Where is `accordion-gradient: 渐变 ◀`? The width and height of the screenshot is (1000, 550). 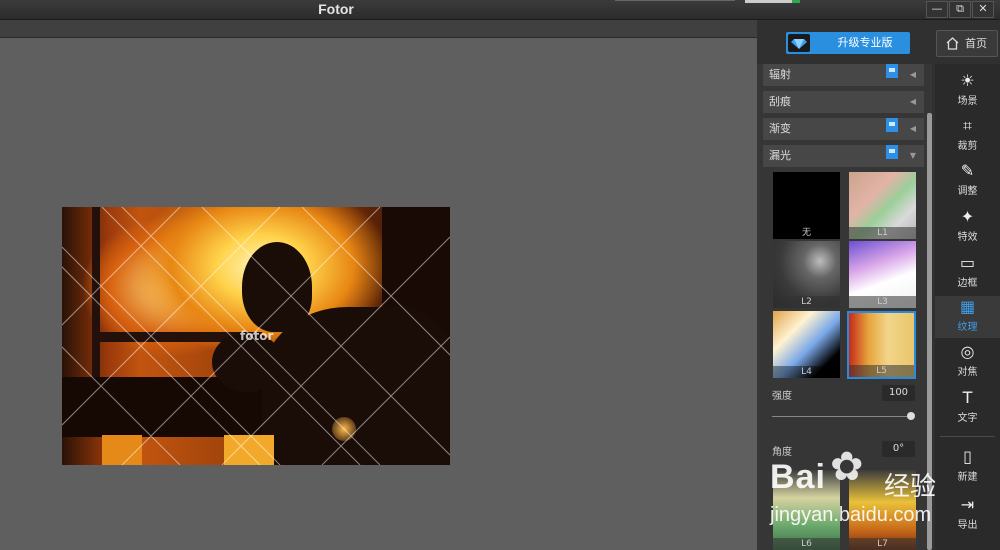
accordion-gradient: 渐变 ◀ is located at coordinates (843, 129).